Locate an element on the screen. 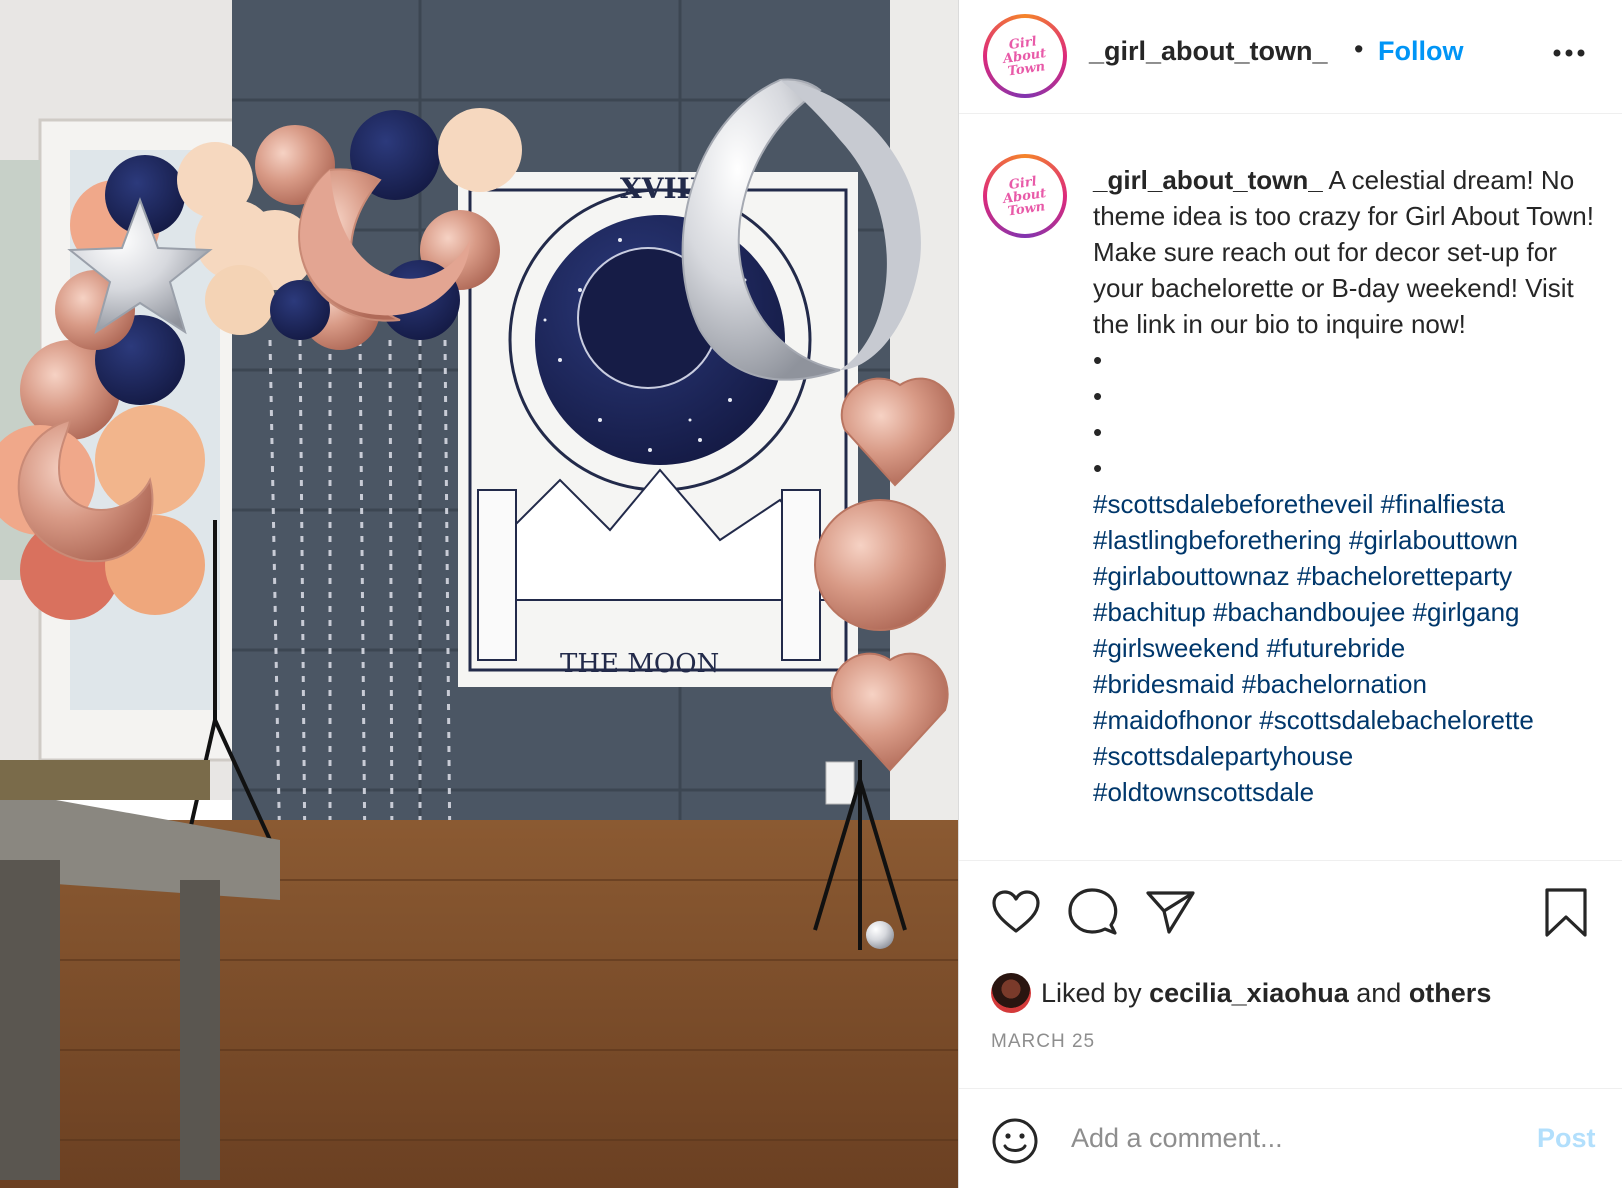 The width and height of the screenshot is (1622, 1188). comment-input is located at coordinates (1281, 1138).